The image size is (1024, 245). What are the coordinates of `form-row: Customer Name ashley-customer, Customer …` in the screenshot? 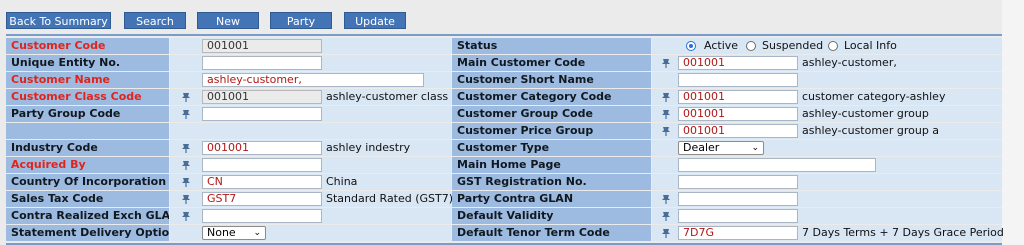 It's located at (504, 80).